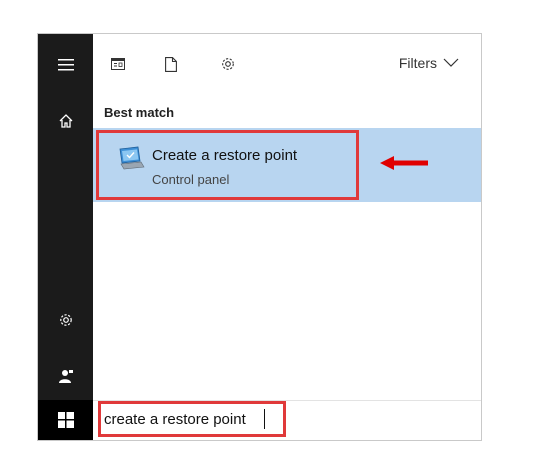  Describe the element at coordinates (171, 64) in the screenshot. I see `document-icon` at that location.